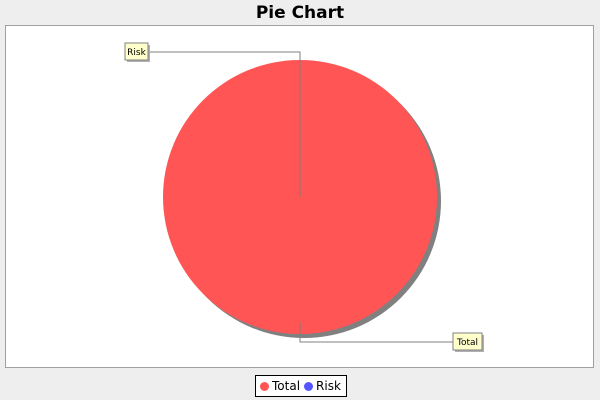 The height and width of the screenshot is (400, 600). I want to click on legend: Total Risk, so click(301, 386).